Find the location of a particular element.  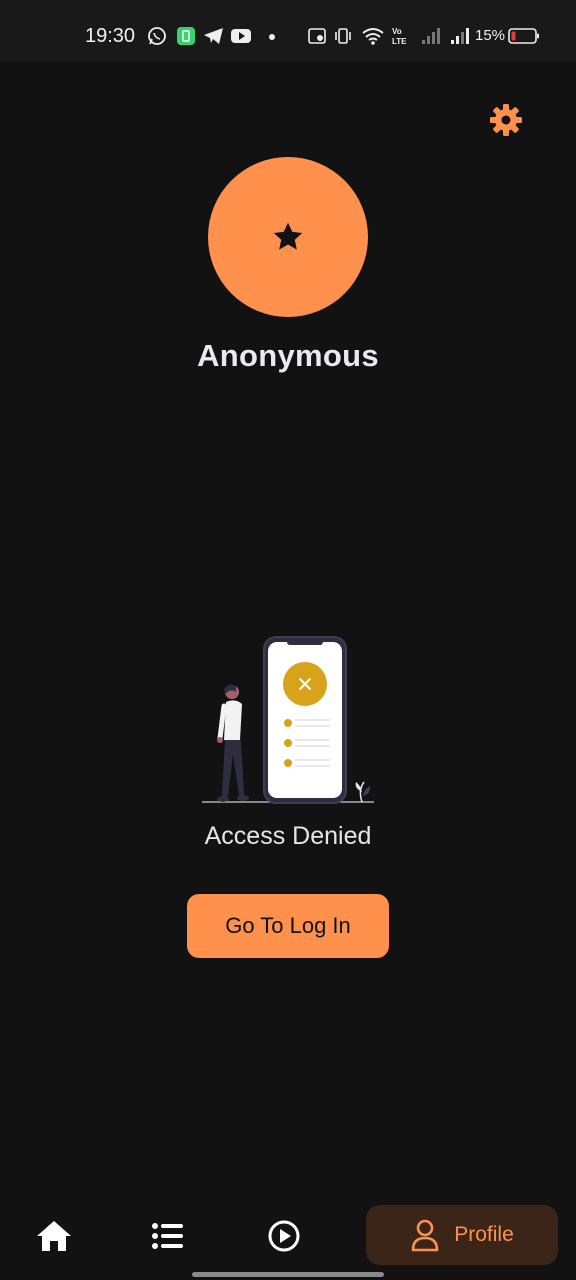

avatar is located at coordinates (288, 237).